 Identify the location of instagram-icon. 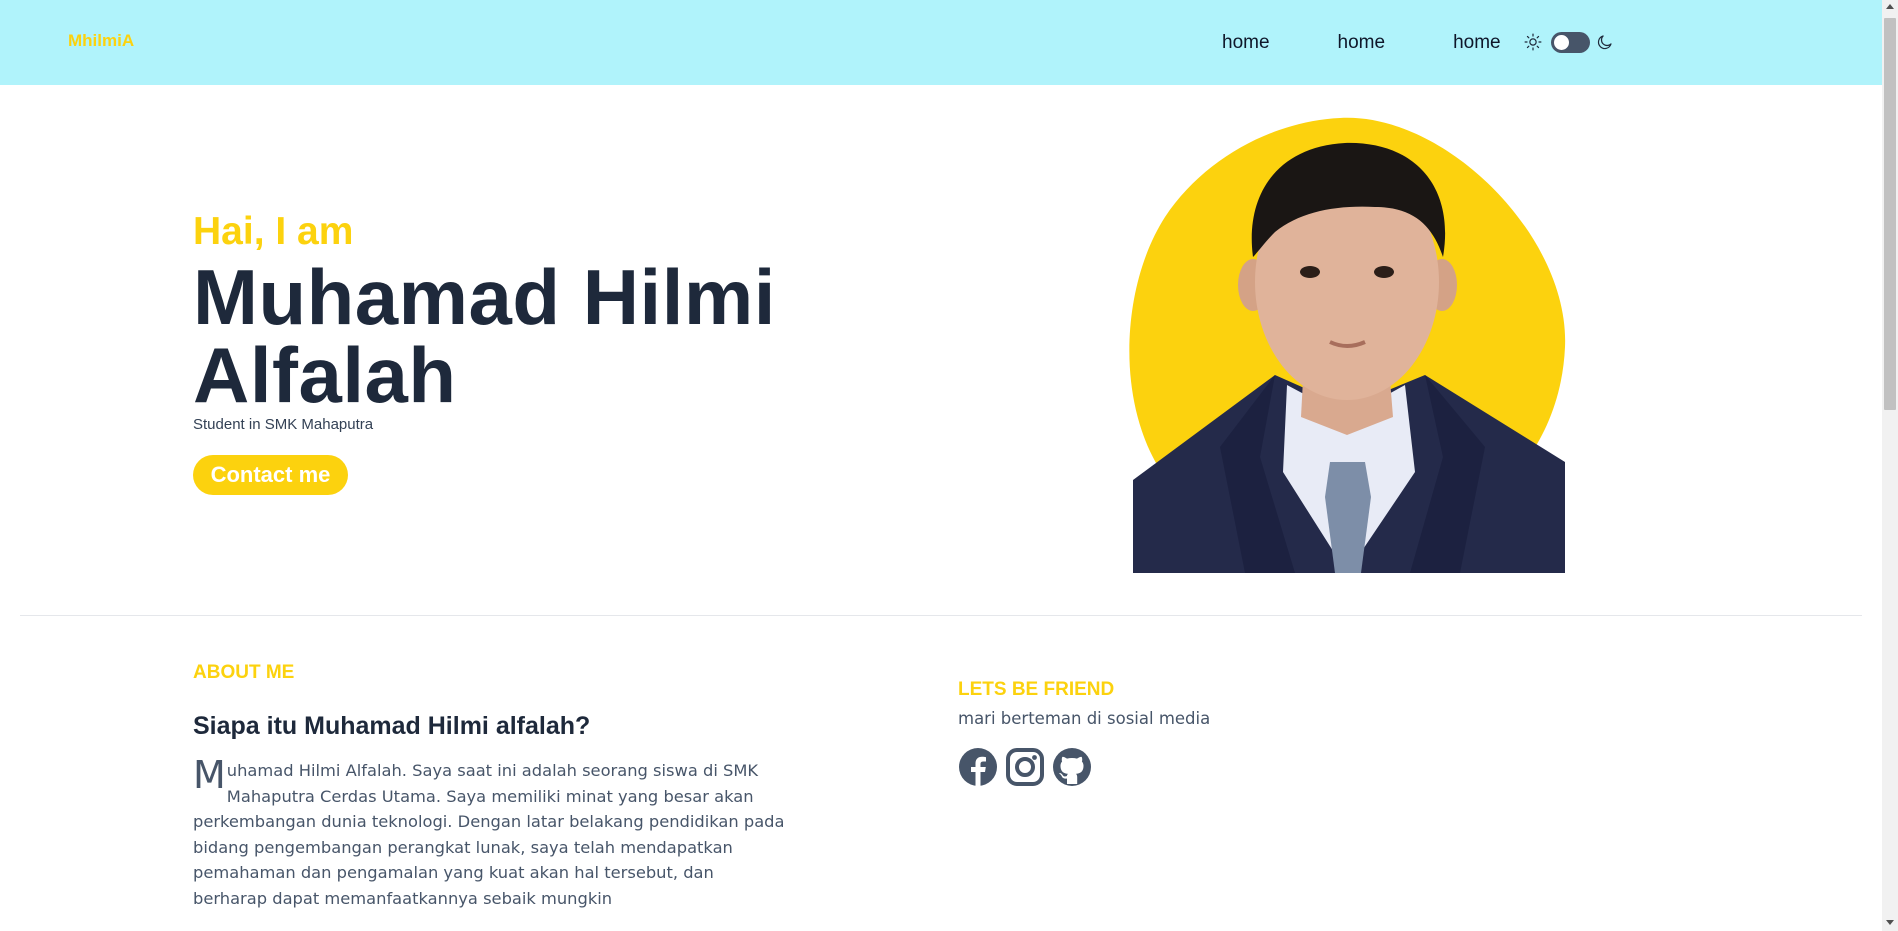
(1025, 767).